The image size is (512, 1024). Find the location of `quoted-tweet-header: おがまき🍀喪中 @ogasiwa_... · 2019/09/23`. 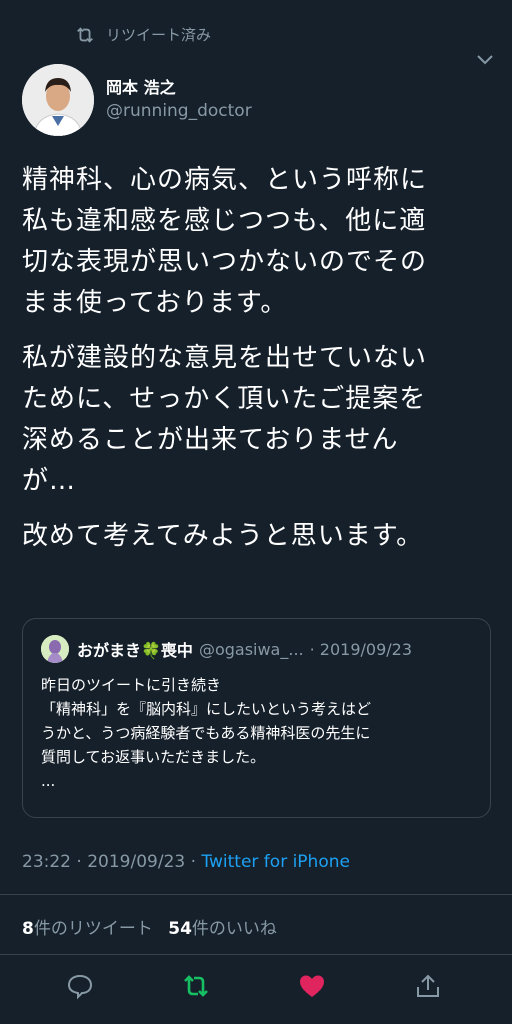

quoted-tweet-header: おがまき🍀喪中 @ogasiwa_... · 2019/09/23 is located at coordinates (256, 649).